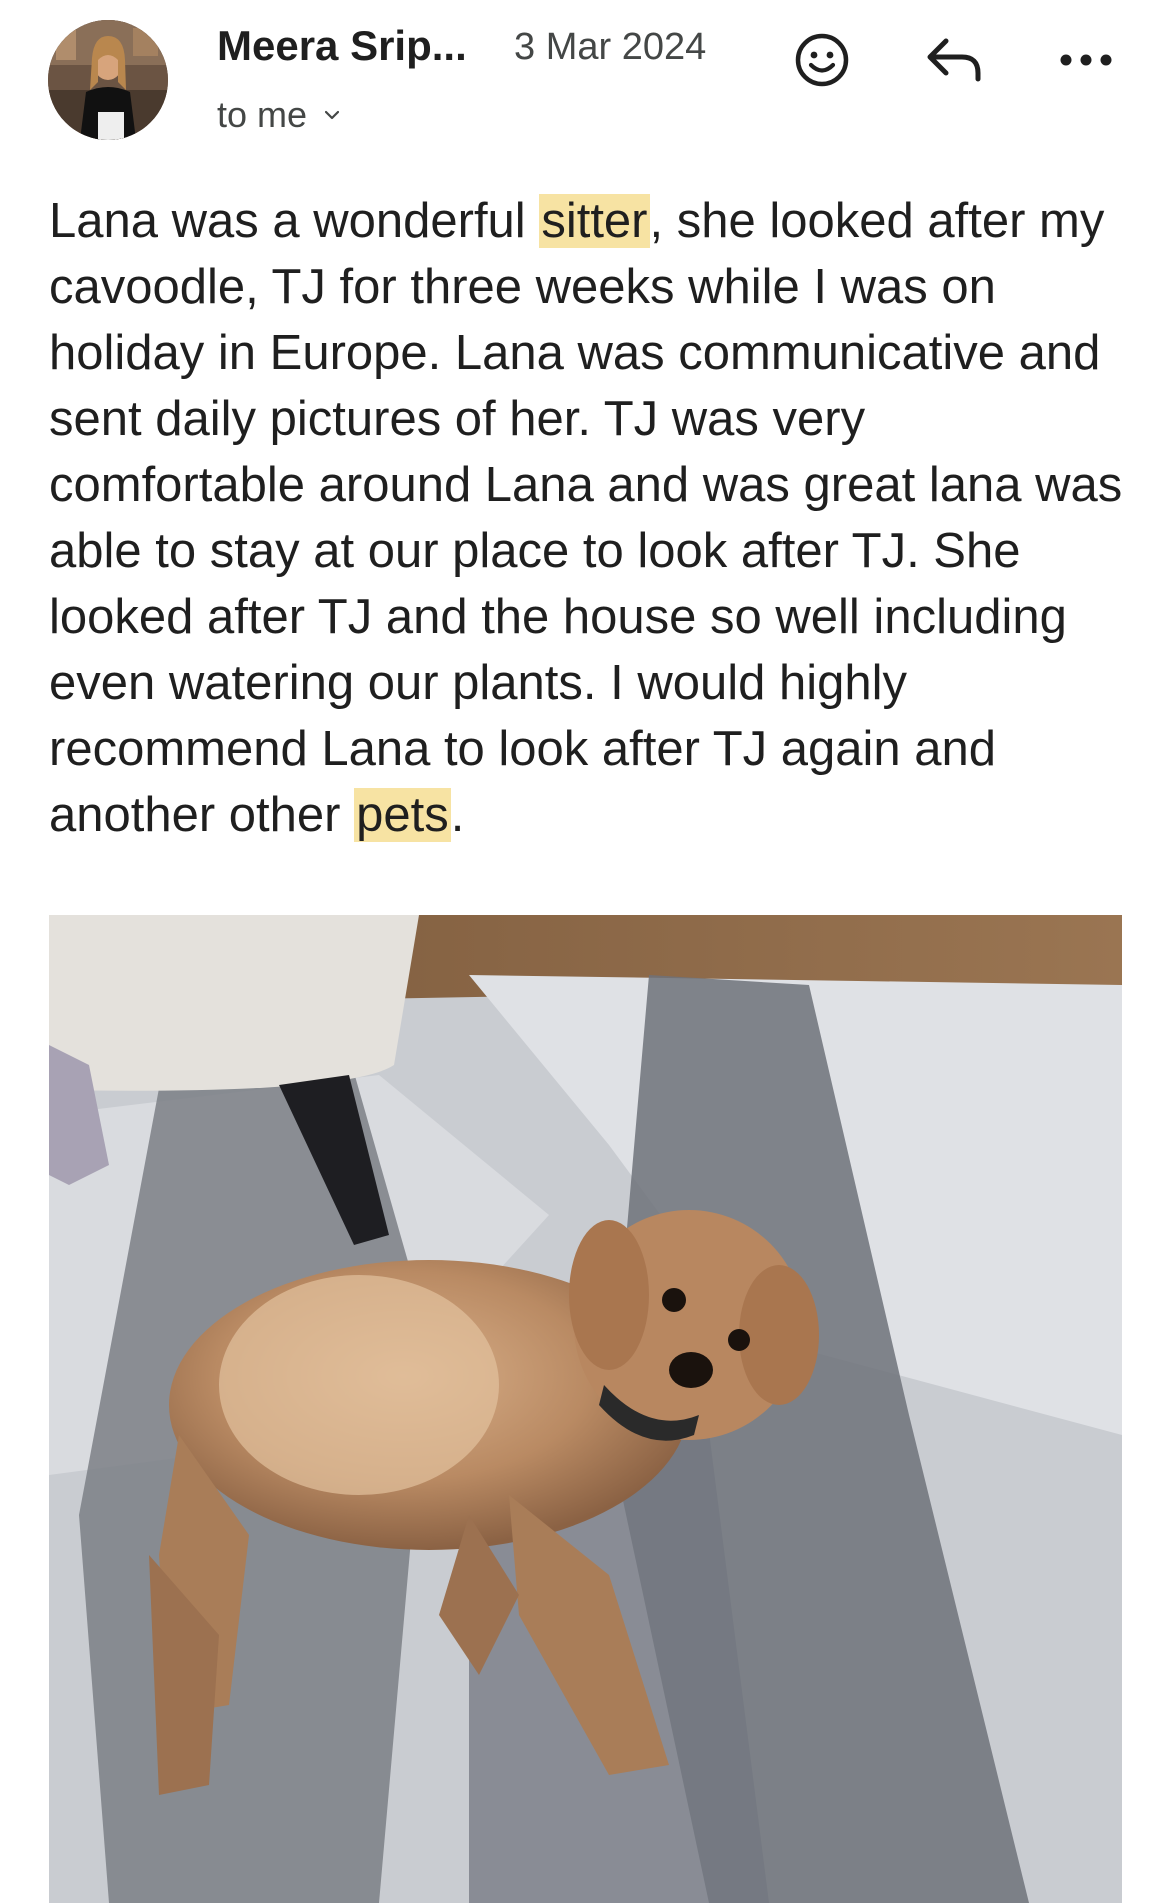  Describe the element at coordinates (332, 115) in the screenshot. I see `chevron-down-icon` at that location.